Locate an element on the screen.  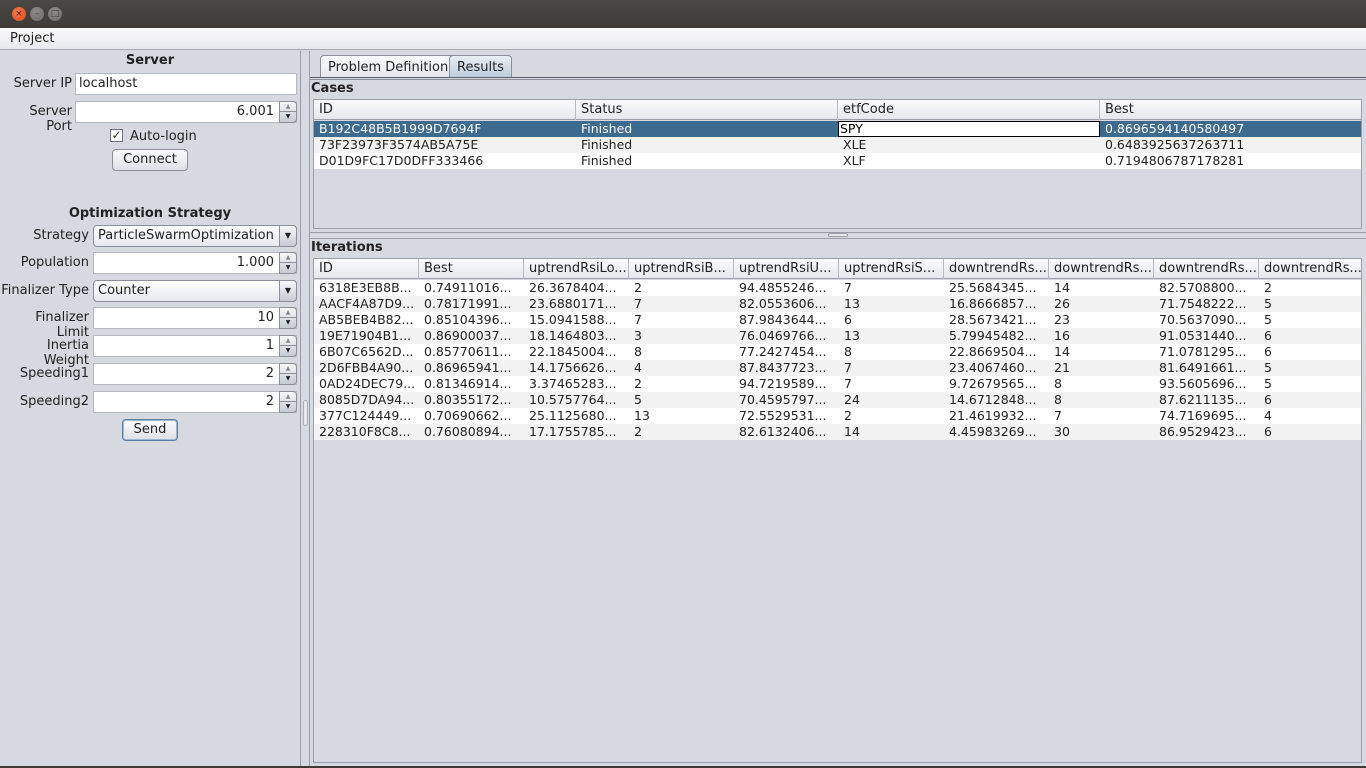
maximize-window-button: □ is located at coordinates (55, 14).